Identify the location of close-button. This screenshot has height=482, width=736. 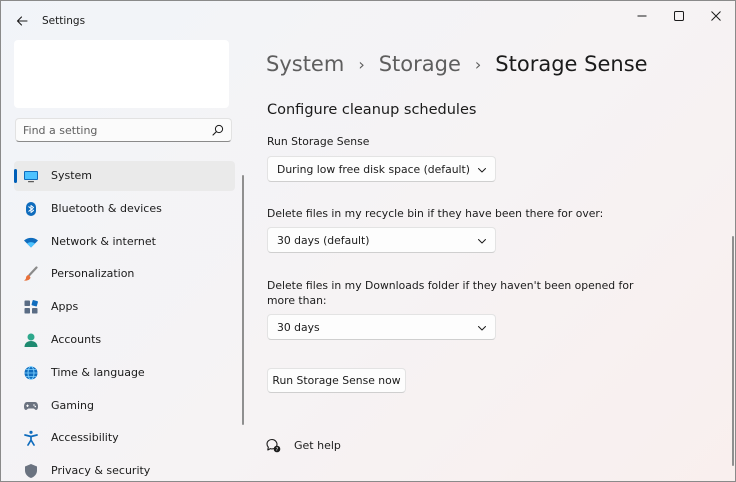
(716, 16).